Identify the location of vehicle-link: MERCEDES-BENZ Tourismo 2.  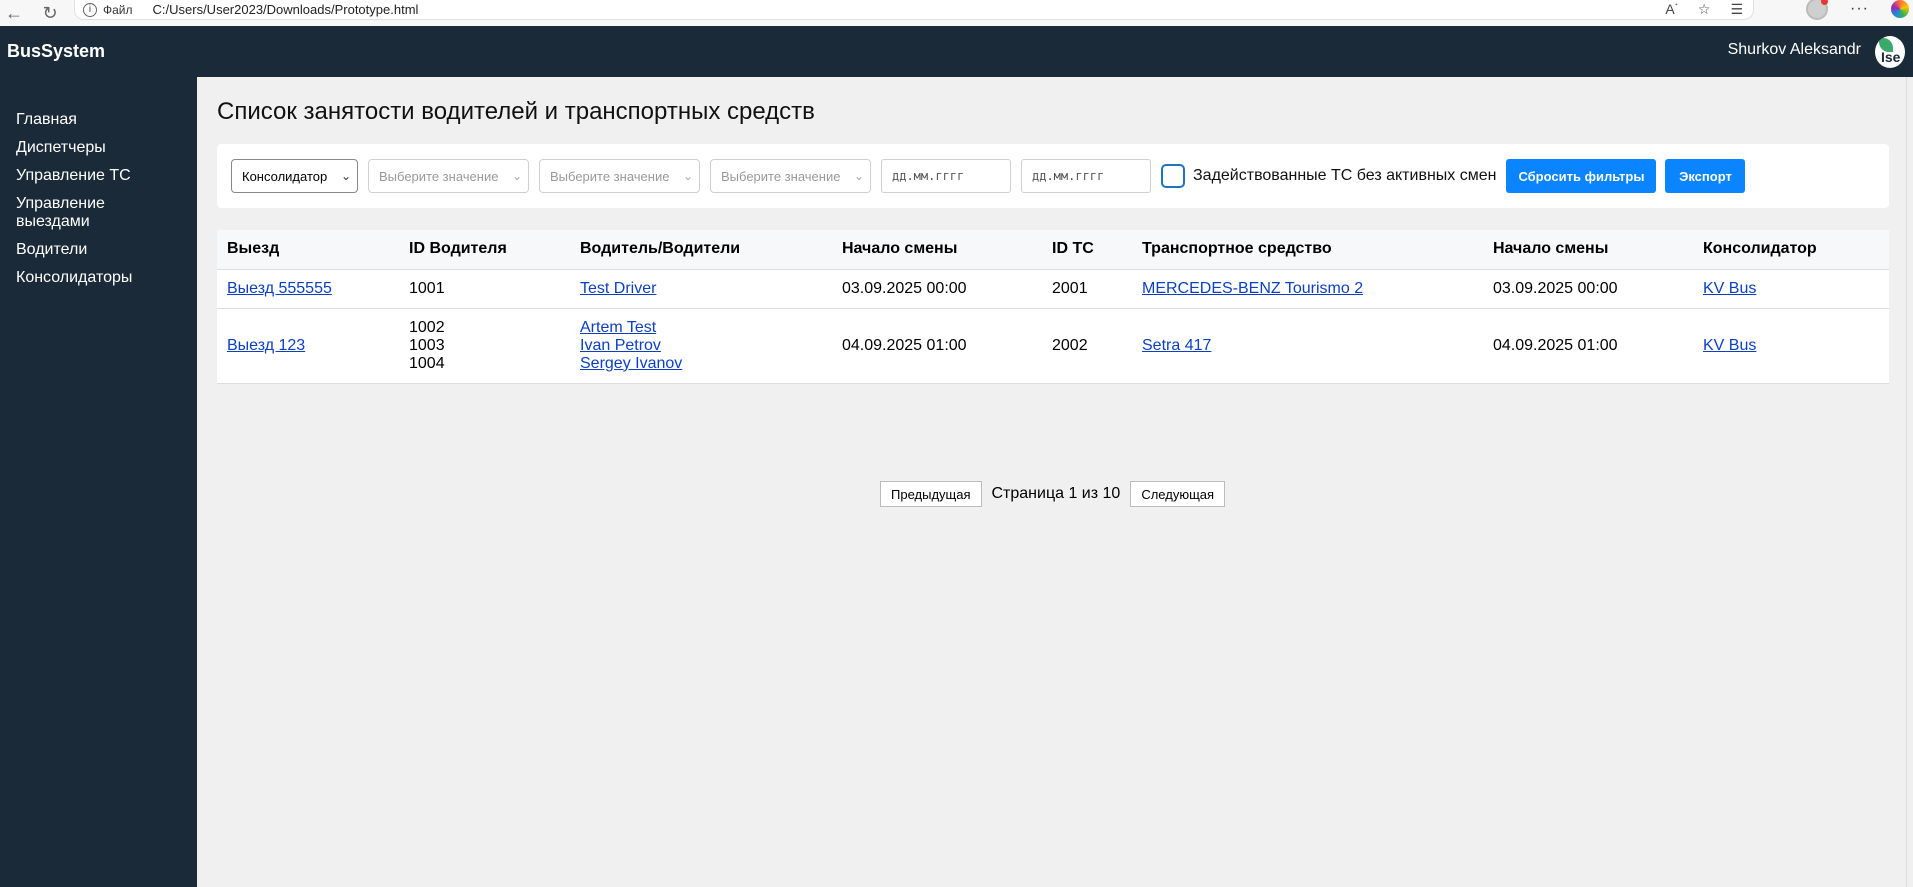
(1252, 288).